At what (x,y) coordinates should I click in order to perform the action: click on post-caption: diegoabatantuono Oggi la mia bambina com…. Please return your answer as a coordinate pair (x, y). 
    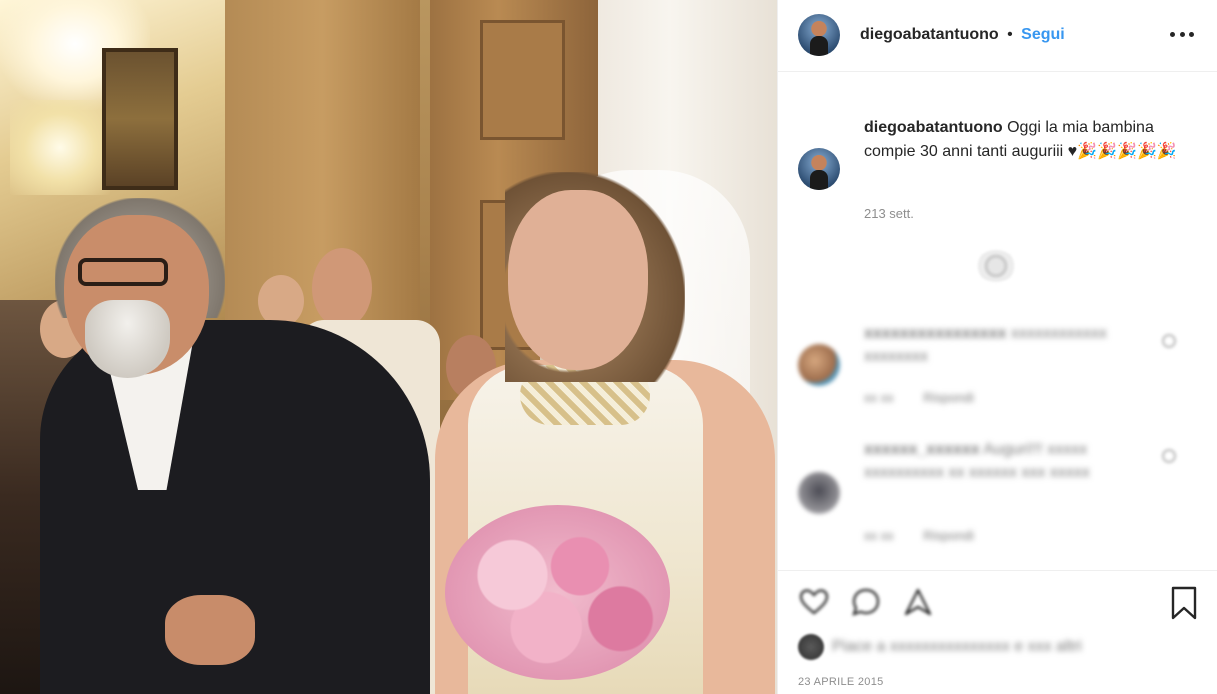
    Looking at the image, I should click on (1024, 140).